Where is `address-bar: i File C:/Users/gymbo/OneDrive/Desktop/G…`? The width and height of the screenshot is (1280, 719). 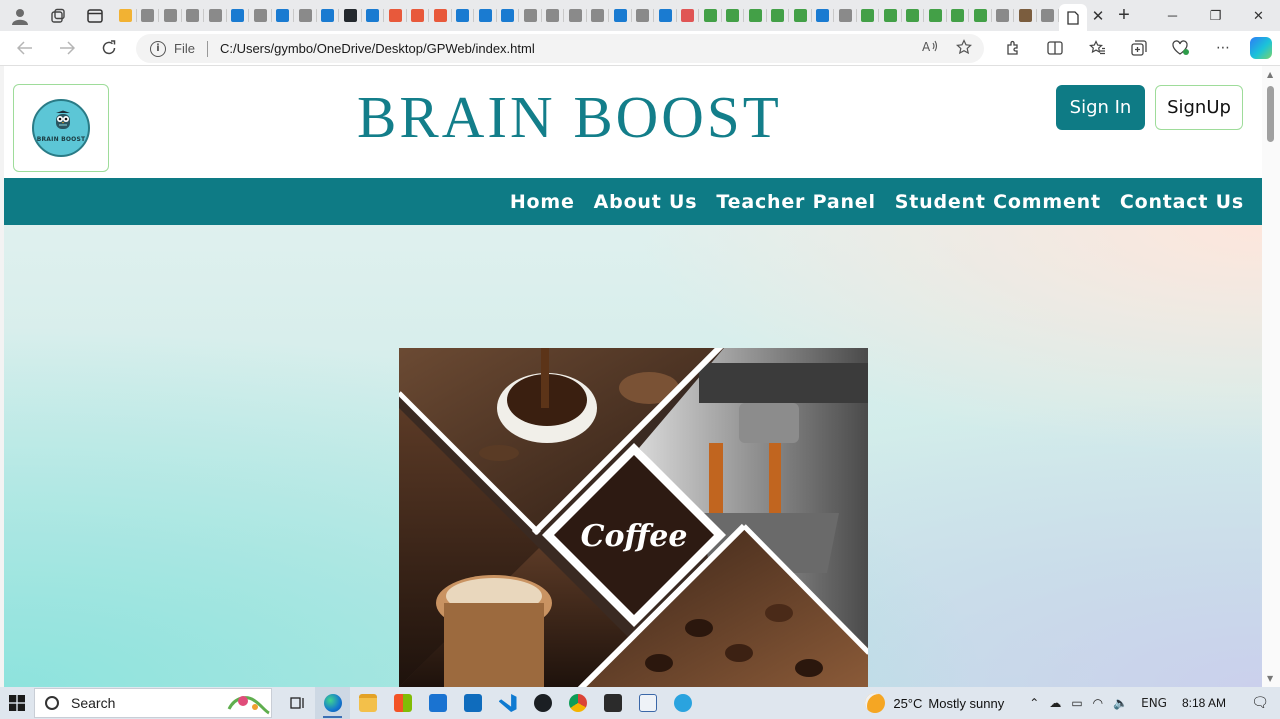
address-bar: i File C:/Users/gymbo/OneDrive/Desktop/G… is located at coordinates (560, 48).